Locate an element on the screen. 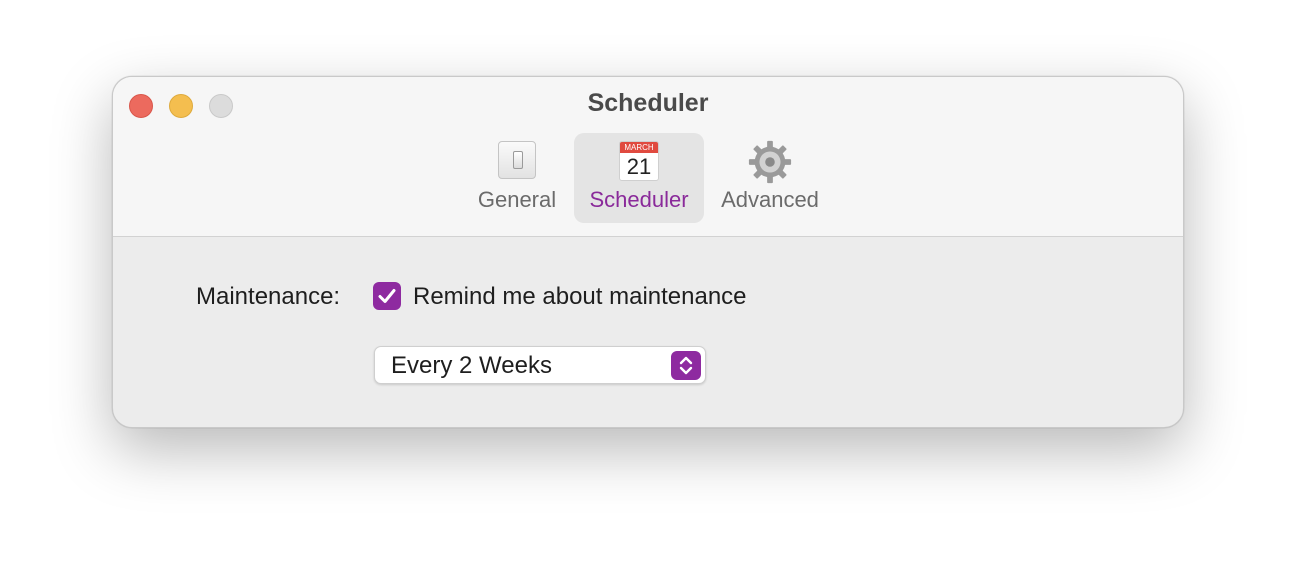 This screenshot has width=1296, height=576. tab-general: General is located at coordinates (517, 178).